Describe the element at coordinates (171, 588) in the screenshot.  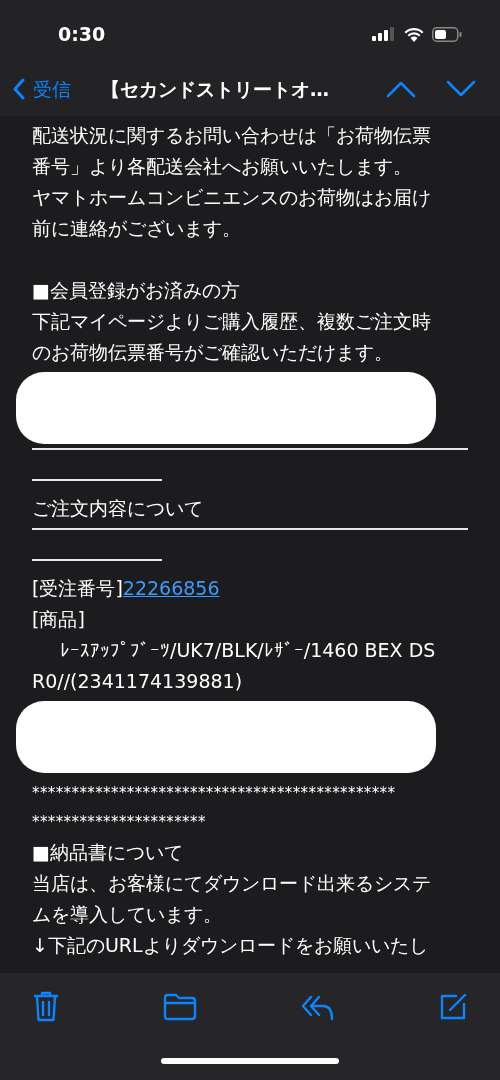
I see `order-number-link: 22266856` at that location.